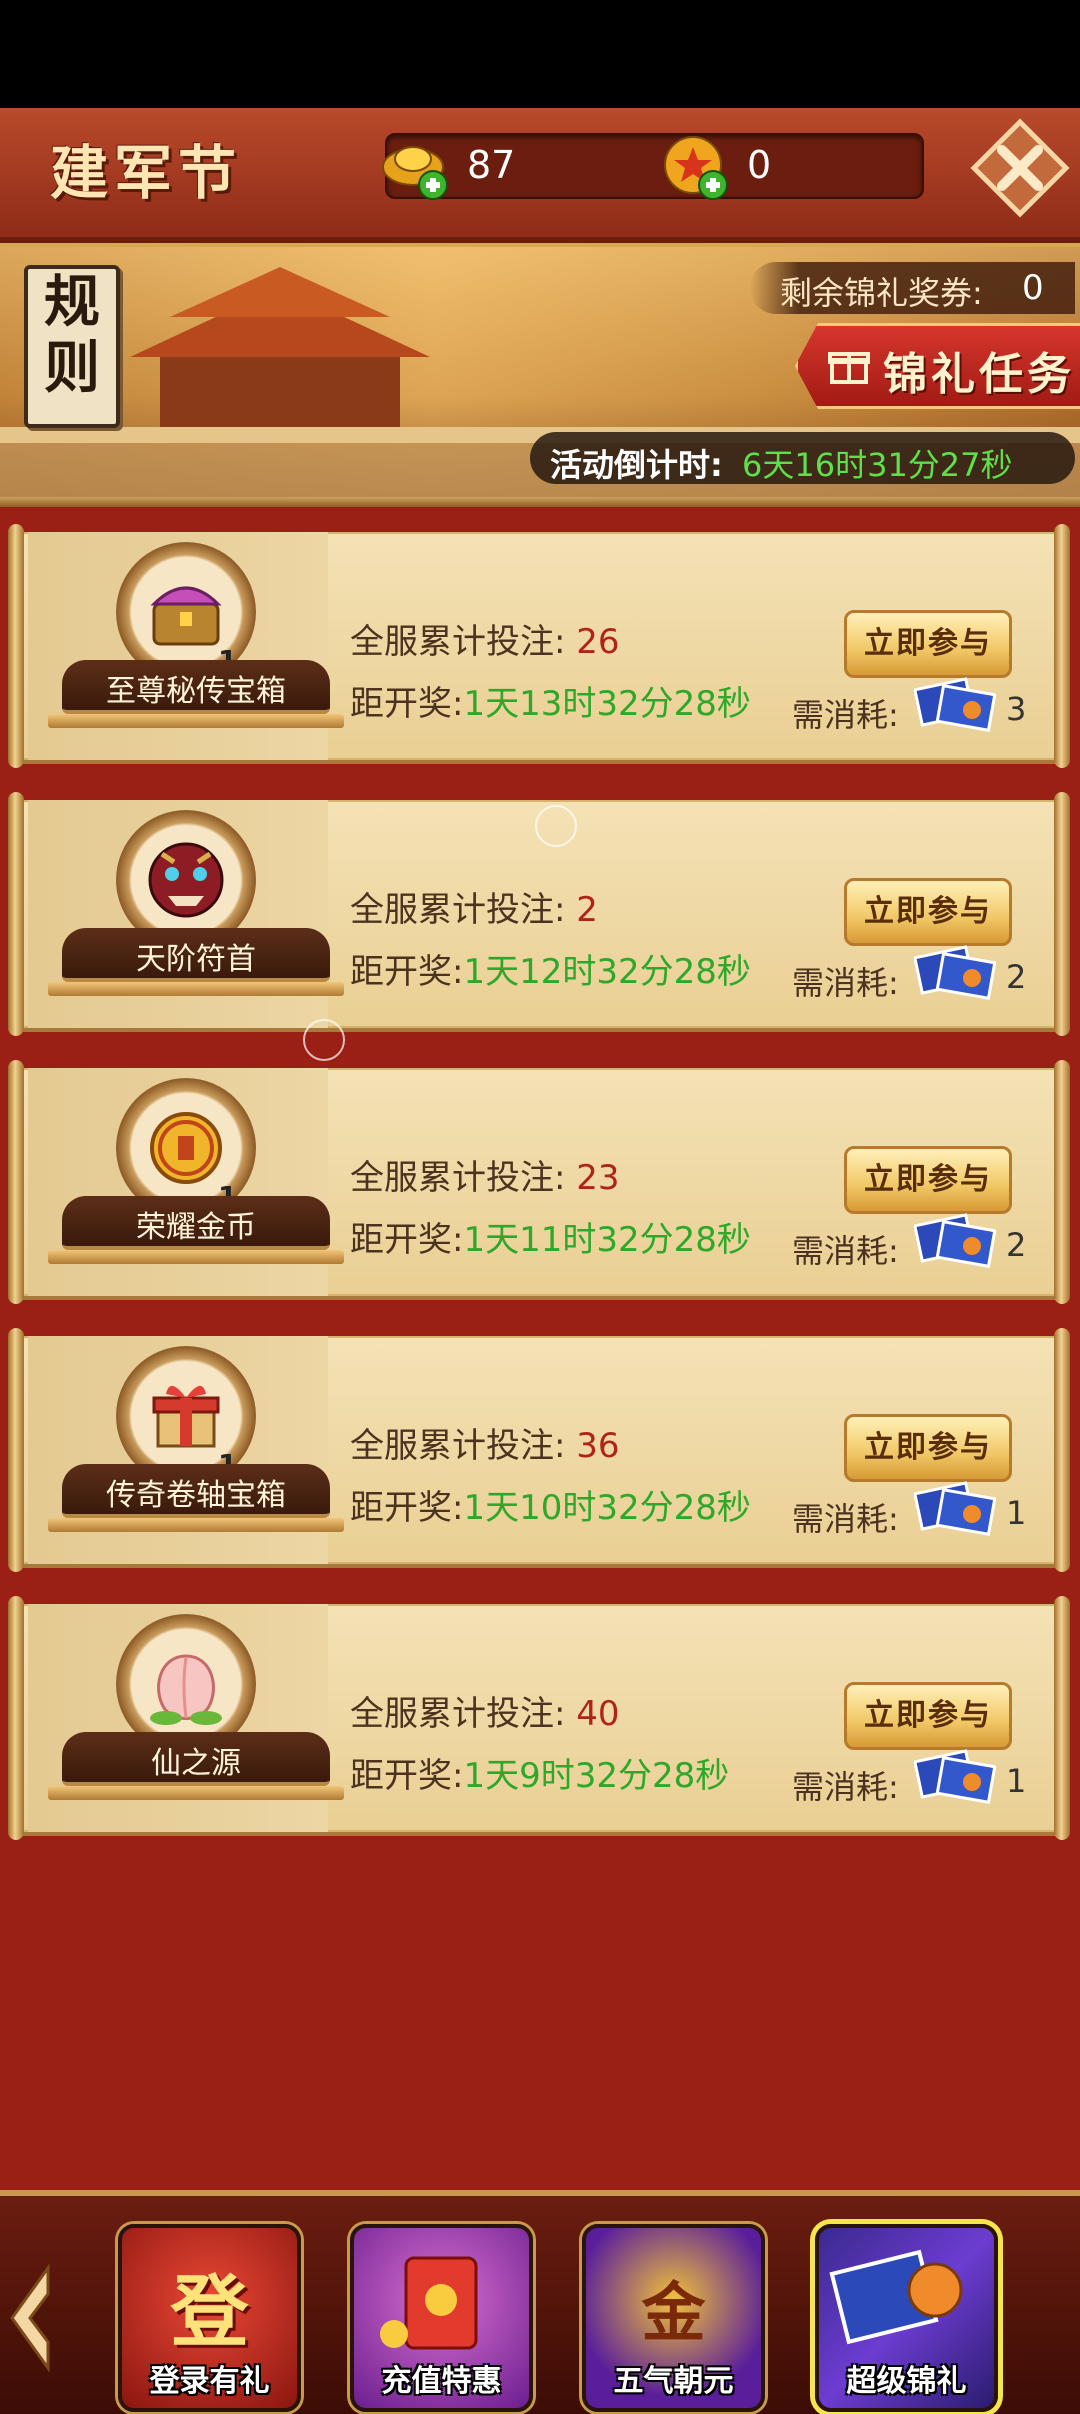  Describe the element at coordinates (146, 173) in the screenshot. I see `page-title: 建军节` at that location.